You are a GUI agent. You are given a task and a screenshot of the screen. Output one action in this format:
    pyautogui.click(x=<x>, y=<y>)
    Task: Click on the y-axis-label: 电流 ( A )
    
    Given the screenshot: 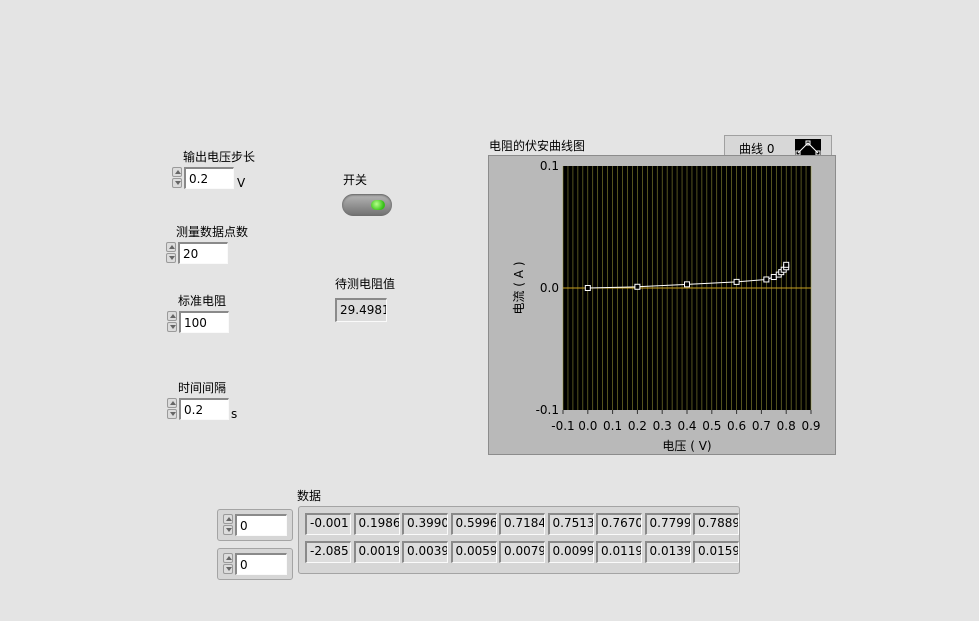 What is the action you would take?
    pyautogui.click(x=519, y=287)
    